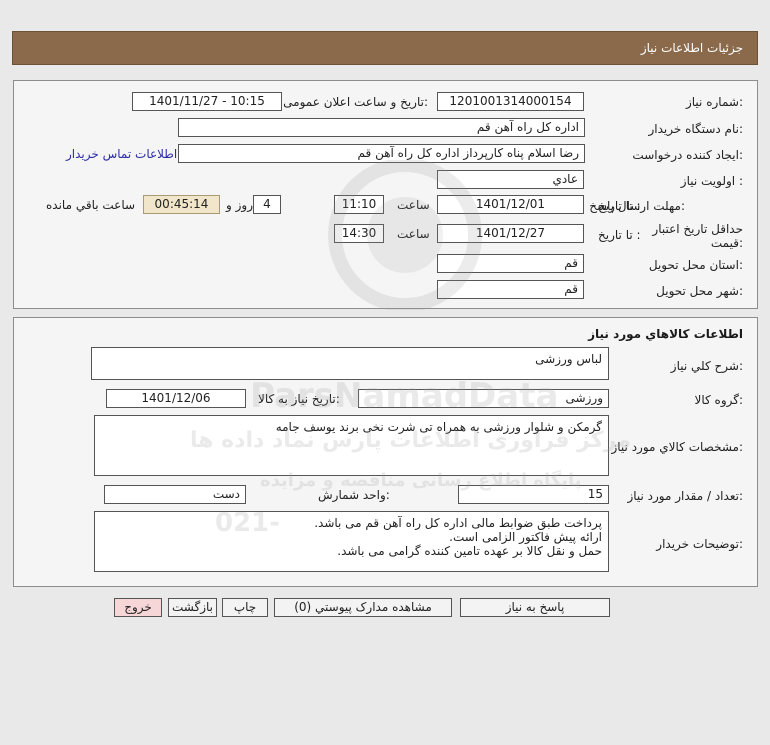  What do you see at coordinates (267, 204) in the screenshot?
I see `days-remaining-field: 4` at bounding box center [267, 204].